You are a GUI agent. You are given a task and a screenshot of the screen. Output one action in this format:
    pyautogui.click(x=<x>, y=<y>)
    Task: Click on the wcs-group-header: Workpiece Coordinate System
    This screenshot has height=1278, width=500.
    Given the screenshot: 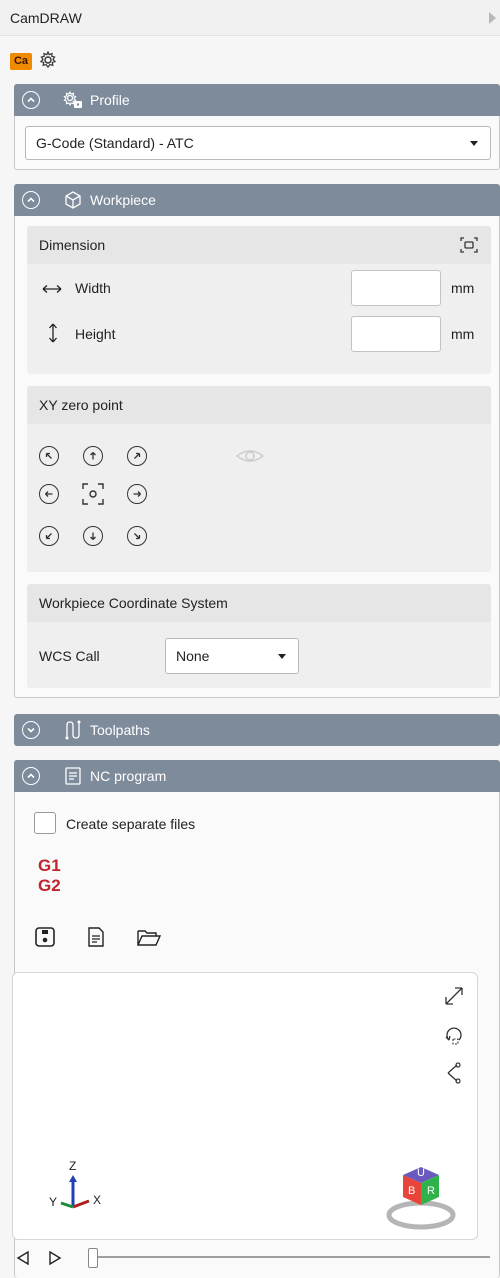 What is the action you would take?
    pyautogui.click(x=259, y=603)
    